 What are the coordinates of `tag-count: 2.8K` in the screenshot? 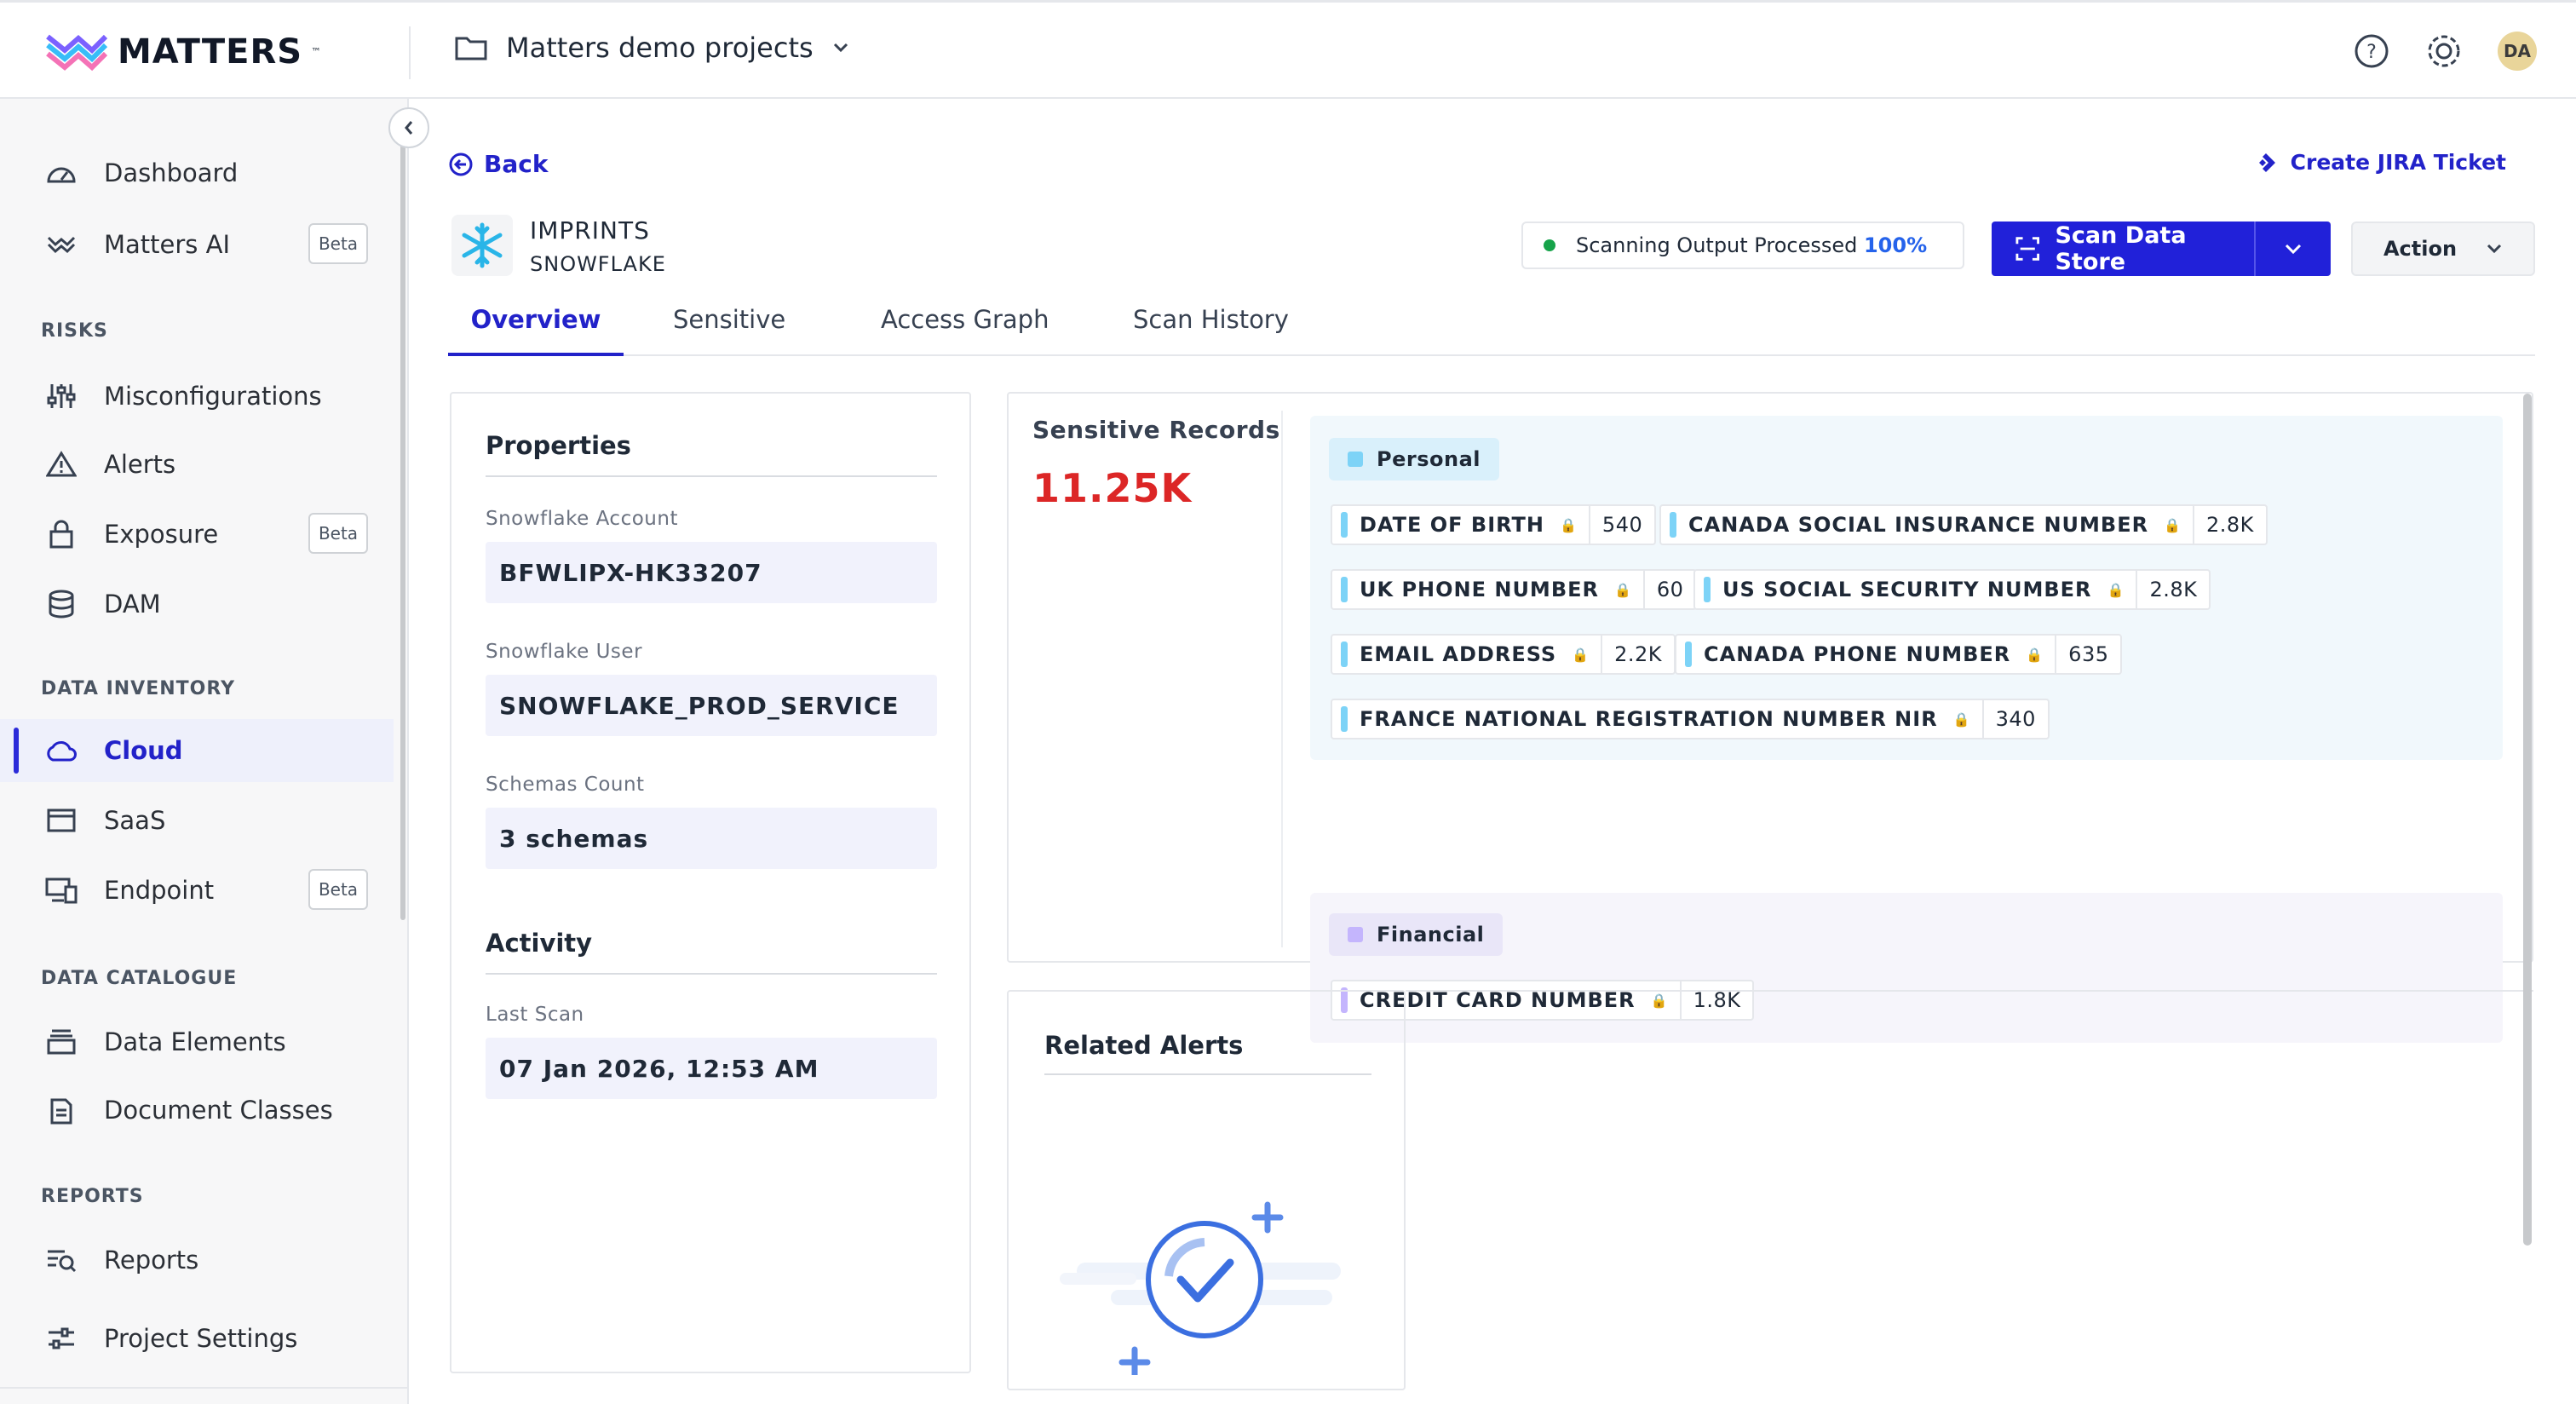 It's located at (2174, 589).